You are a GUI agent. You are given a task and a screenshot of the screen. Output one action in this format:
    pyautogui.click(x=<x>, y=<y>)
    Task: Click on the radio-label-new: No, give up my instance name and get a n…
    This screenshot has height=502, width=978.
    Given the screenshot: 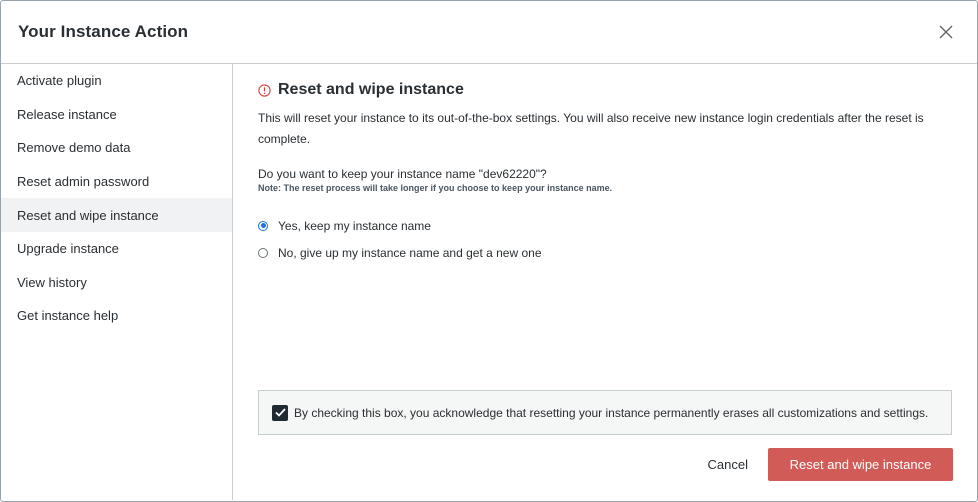 What is the action you would take?
    pyautogui.click(x=410, y=252)
    